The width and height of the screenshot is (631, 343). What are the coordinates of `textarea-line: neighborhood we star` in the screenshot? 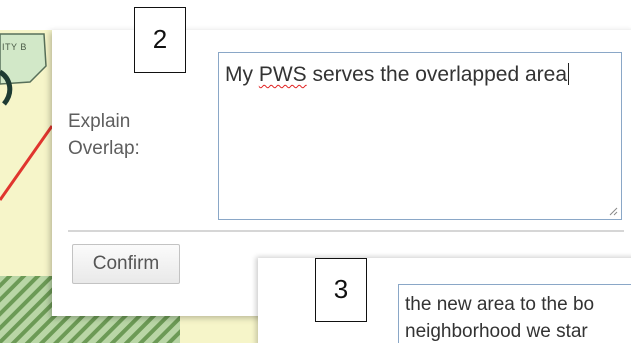 It's located at (496, 331).